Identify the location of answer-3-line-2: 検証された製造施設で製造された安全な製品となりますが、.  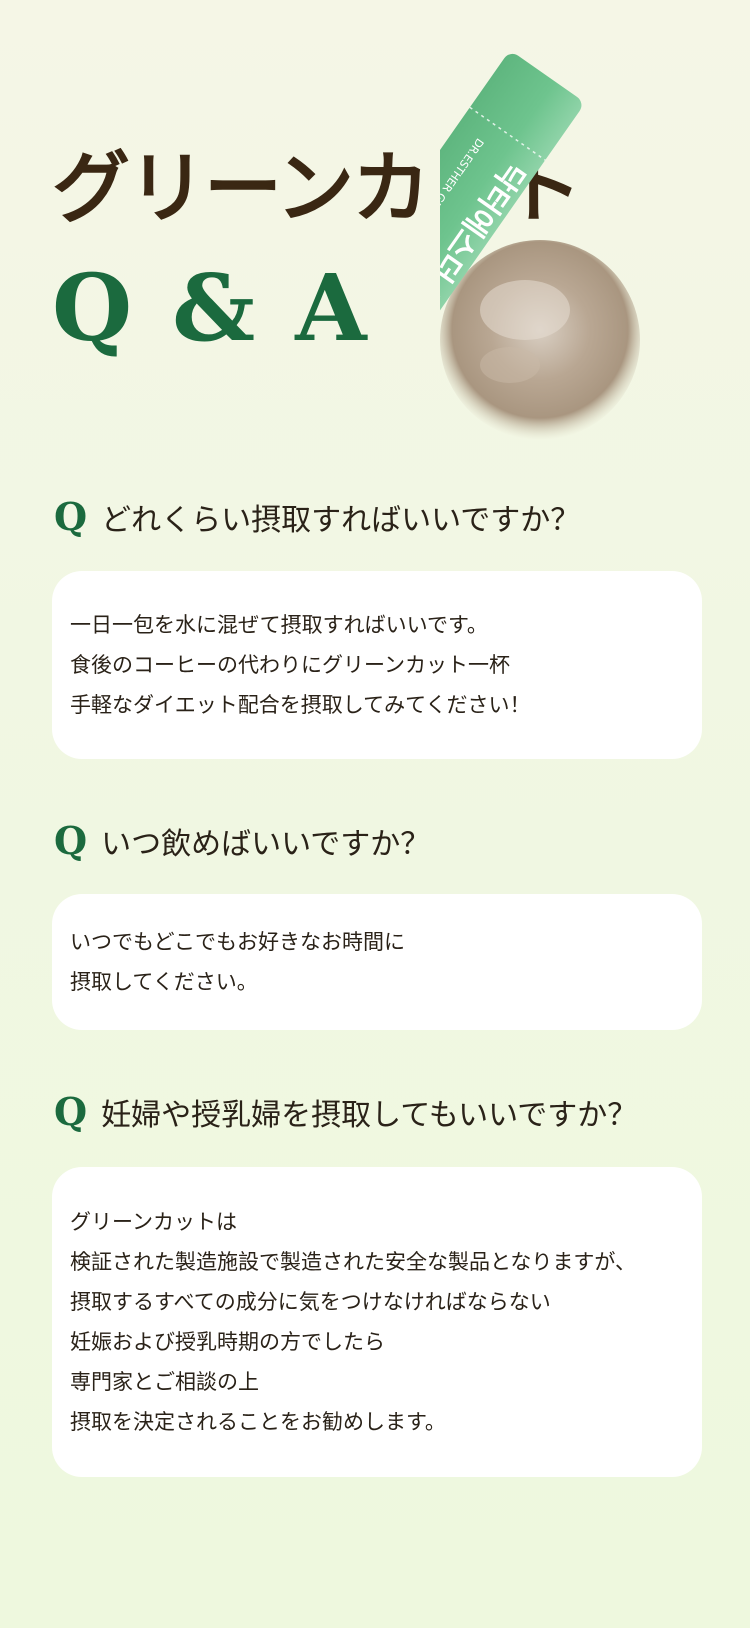
(353, 1262).